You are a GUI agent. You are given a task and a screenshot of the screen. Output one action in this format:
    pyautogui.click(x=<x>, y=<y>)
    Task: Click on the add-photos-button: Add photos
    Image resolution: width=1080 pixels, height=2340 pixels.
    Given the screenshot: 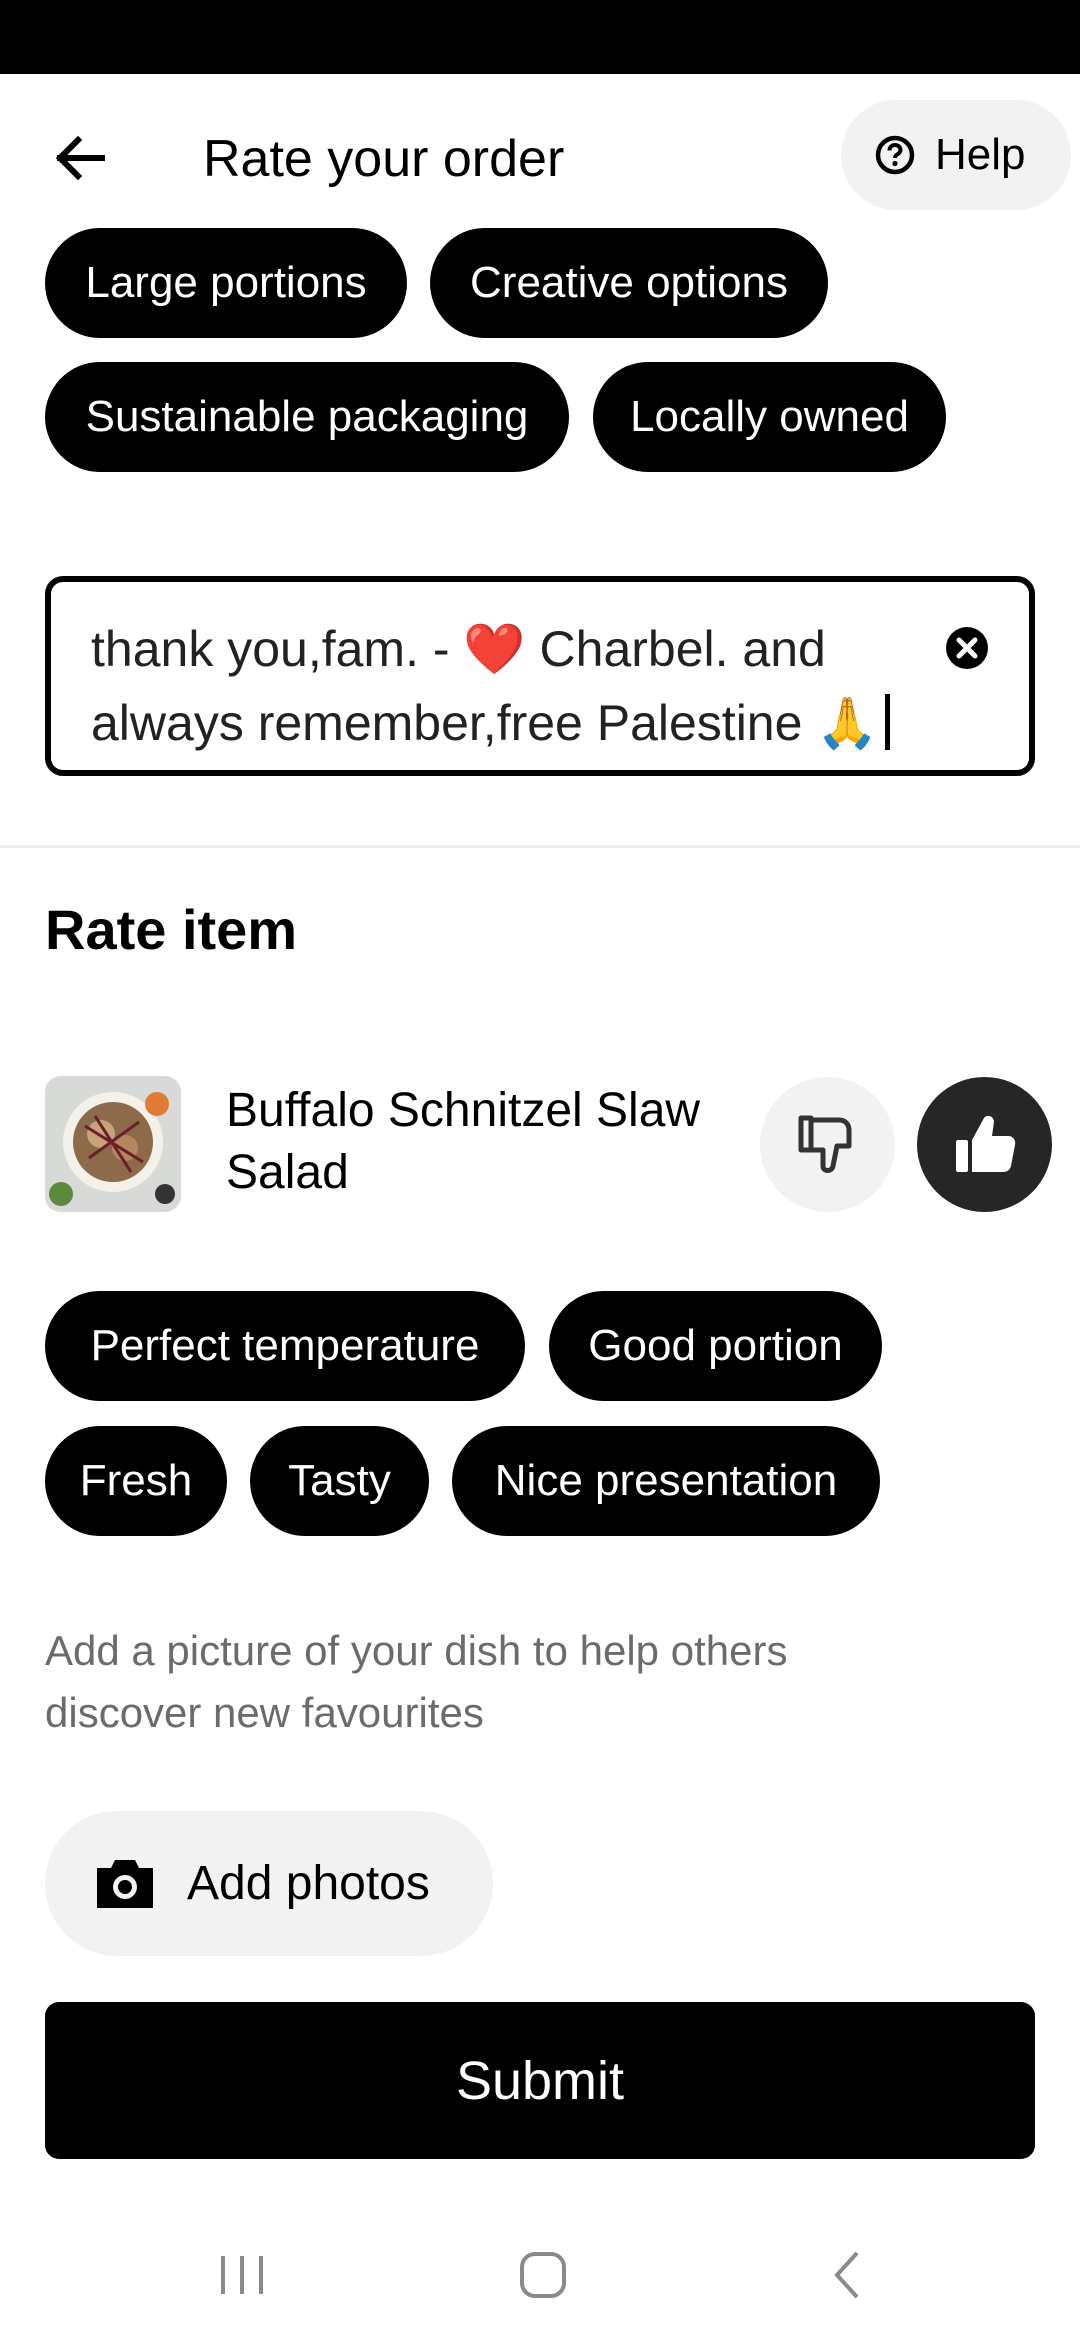 What is the action you would take?
    pyautogui.click(x=269, y=1883)
    